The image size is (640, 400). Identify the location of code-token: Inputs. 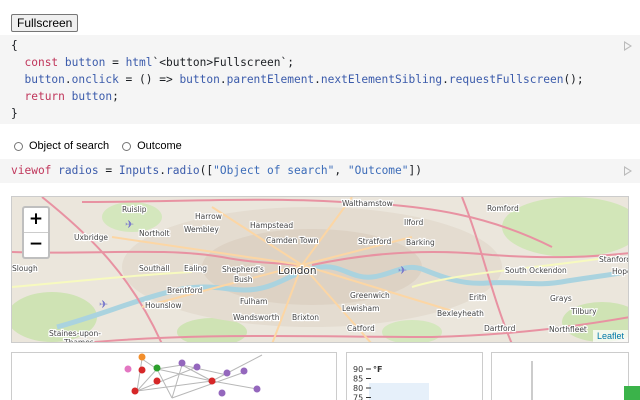
(139, 170).